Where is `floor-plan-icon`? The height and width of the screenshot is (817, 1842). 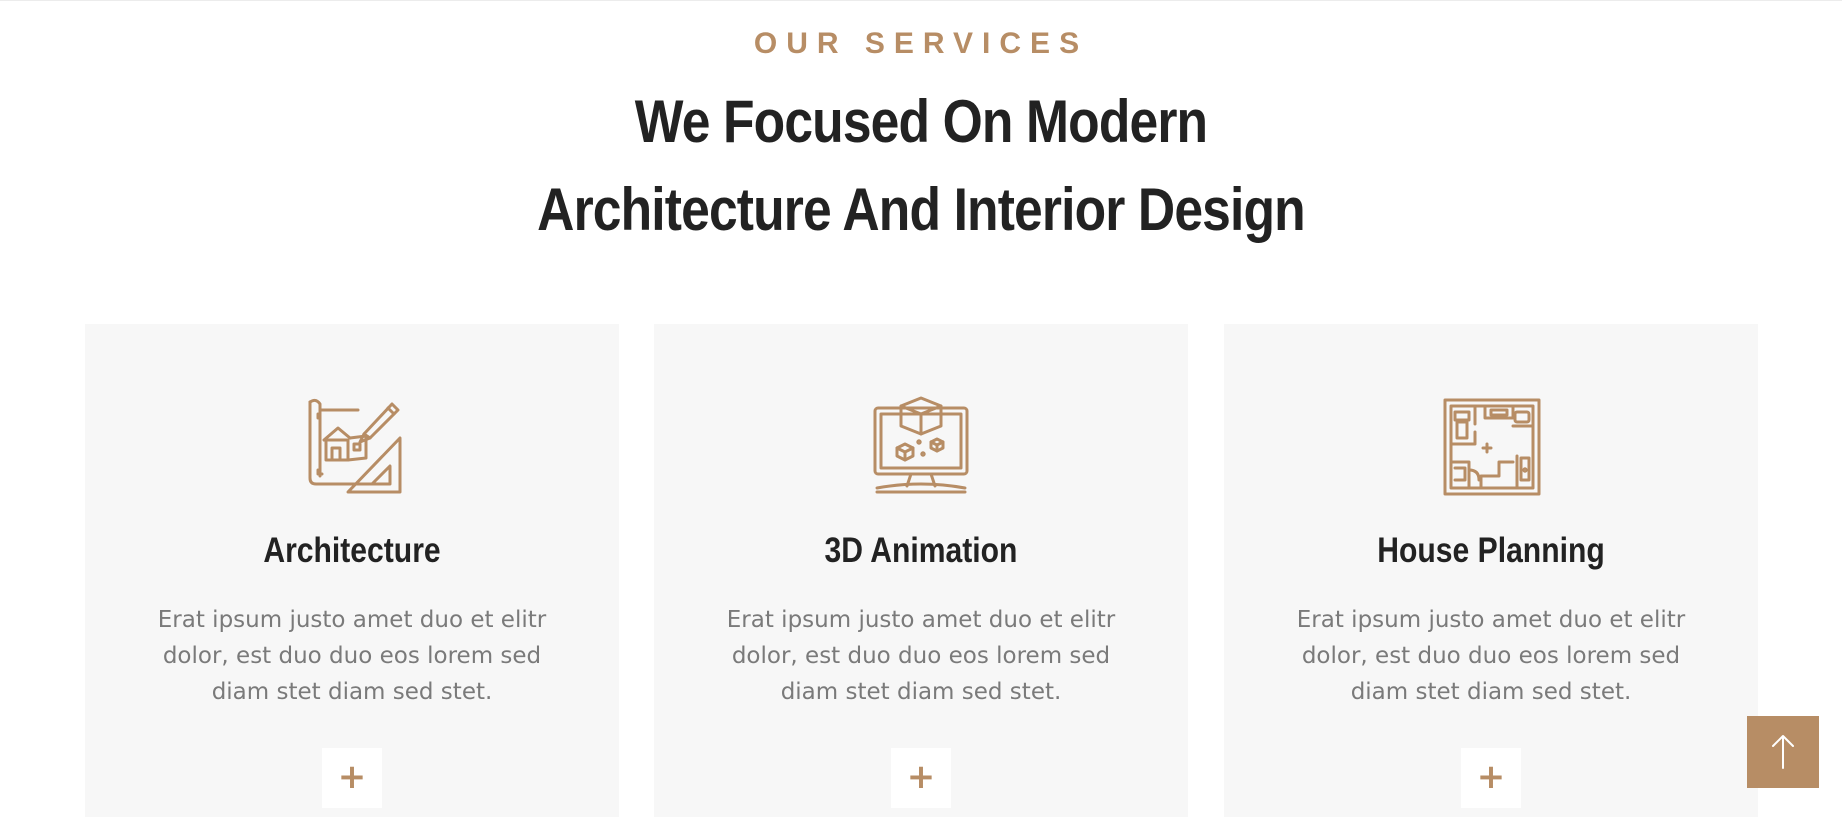 floor-plan-icon is located at coordinates (1491, 446).